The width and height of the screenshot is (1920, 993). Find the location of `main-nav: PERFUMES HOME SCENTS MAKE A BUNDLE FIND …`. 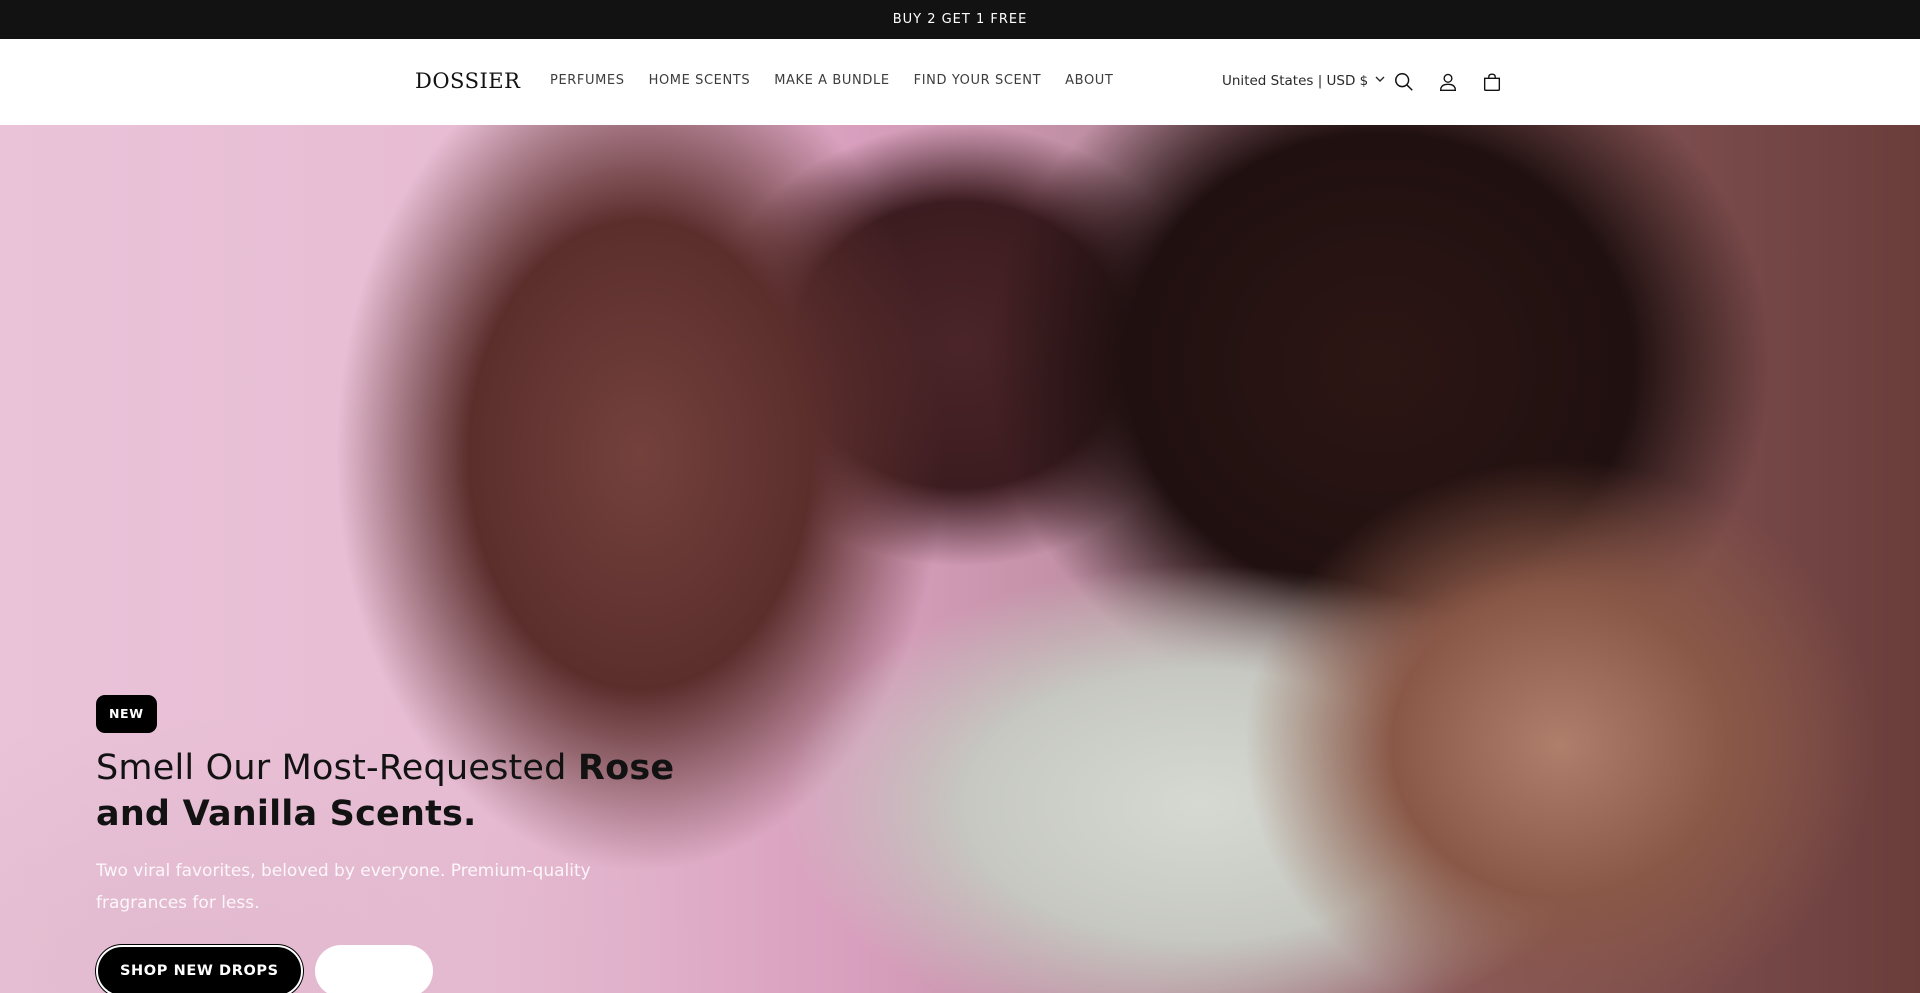

main-nav: PERFUMES HOME SCENTS MAKE A BUNDLE FIND … is located at coordinates (831, 81).